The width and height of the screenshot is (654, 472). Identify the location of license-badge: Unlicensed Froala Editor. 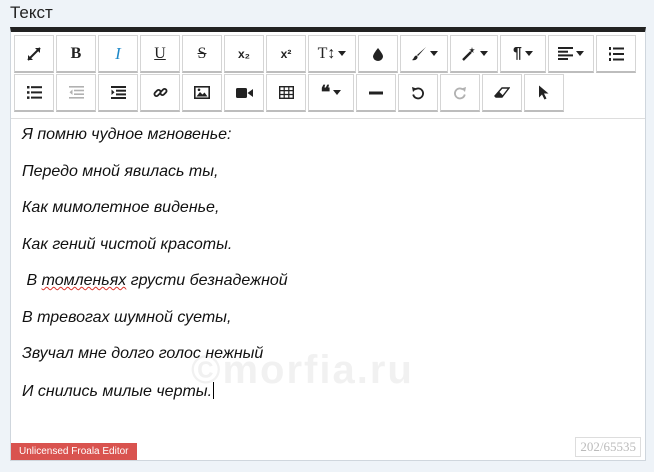
(74, 451).